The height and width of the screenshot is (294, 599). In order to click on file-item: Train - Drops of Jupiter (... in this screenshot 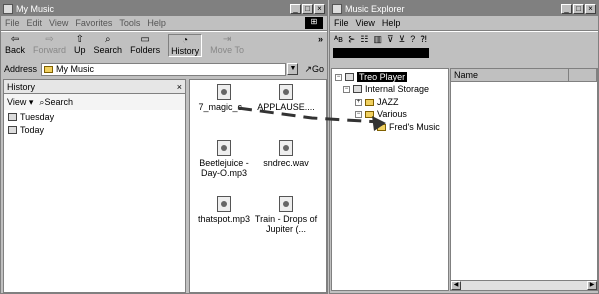, I will do `click(286, 215)`.